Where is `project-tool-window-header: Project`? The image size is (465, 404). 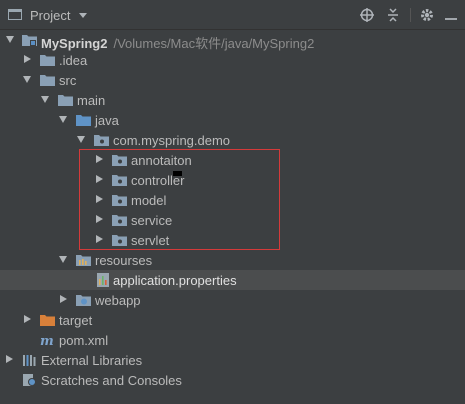
project-tool-window-header: Project is located at coordinates (232, 15).